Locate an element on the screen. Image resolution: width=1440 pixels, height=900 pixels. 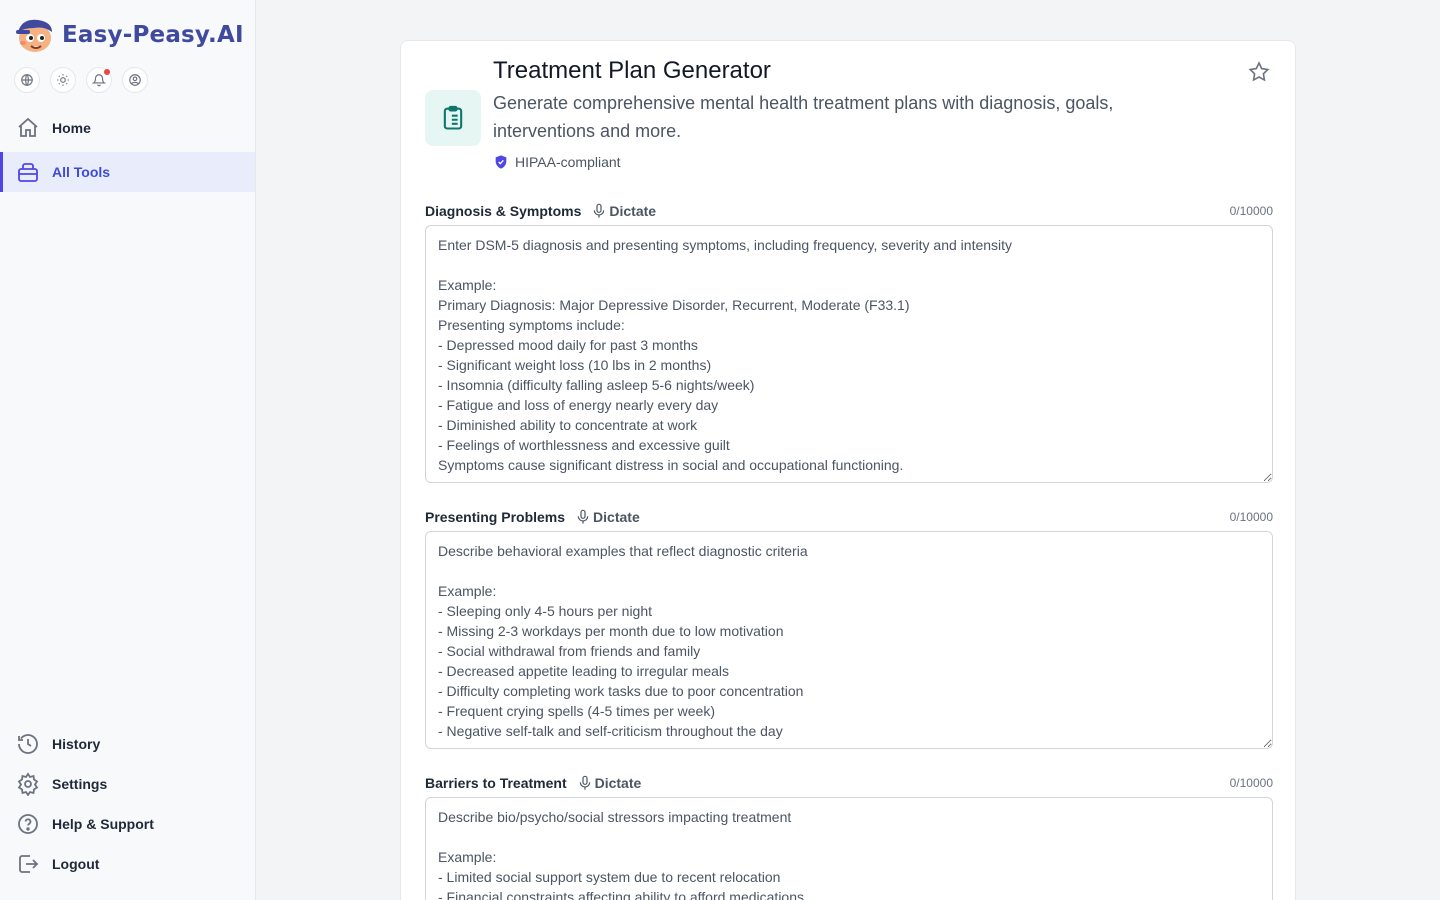
sidebar-item-help: Help & Support is located at coordinates (127, 824).